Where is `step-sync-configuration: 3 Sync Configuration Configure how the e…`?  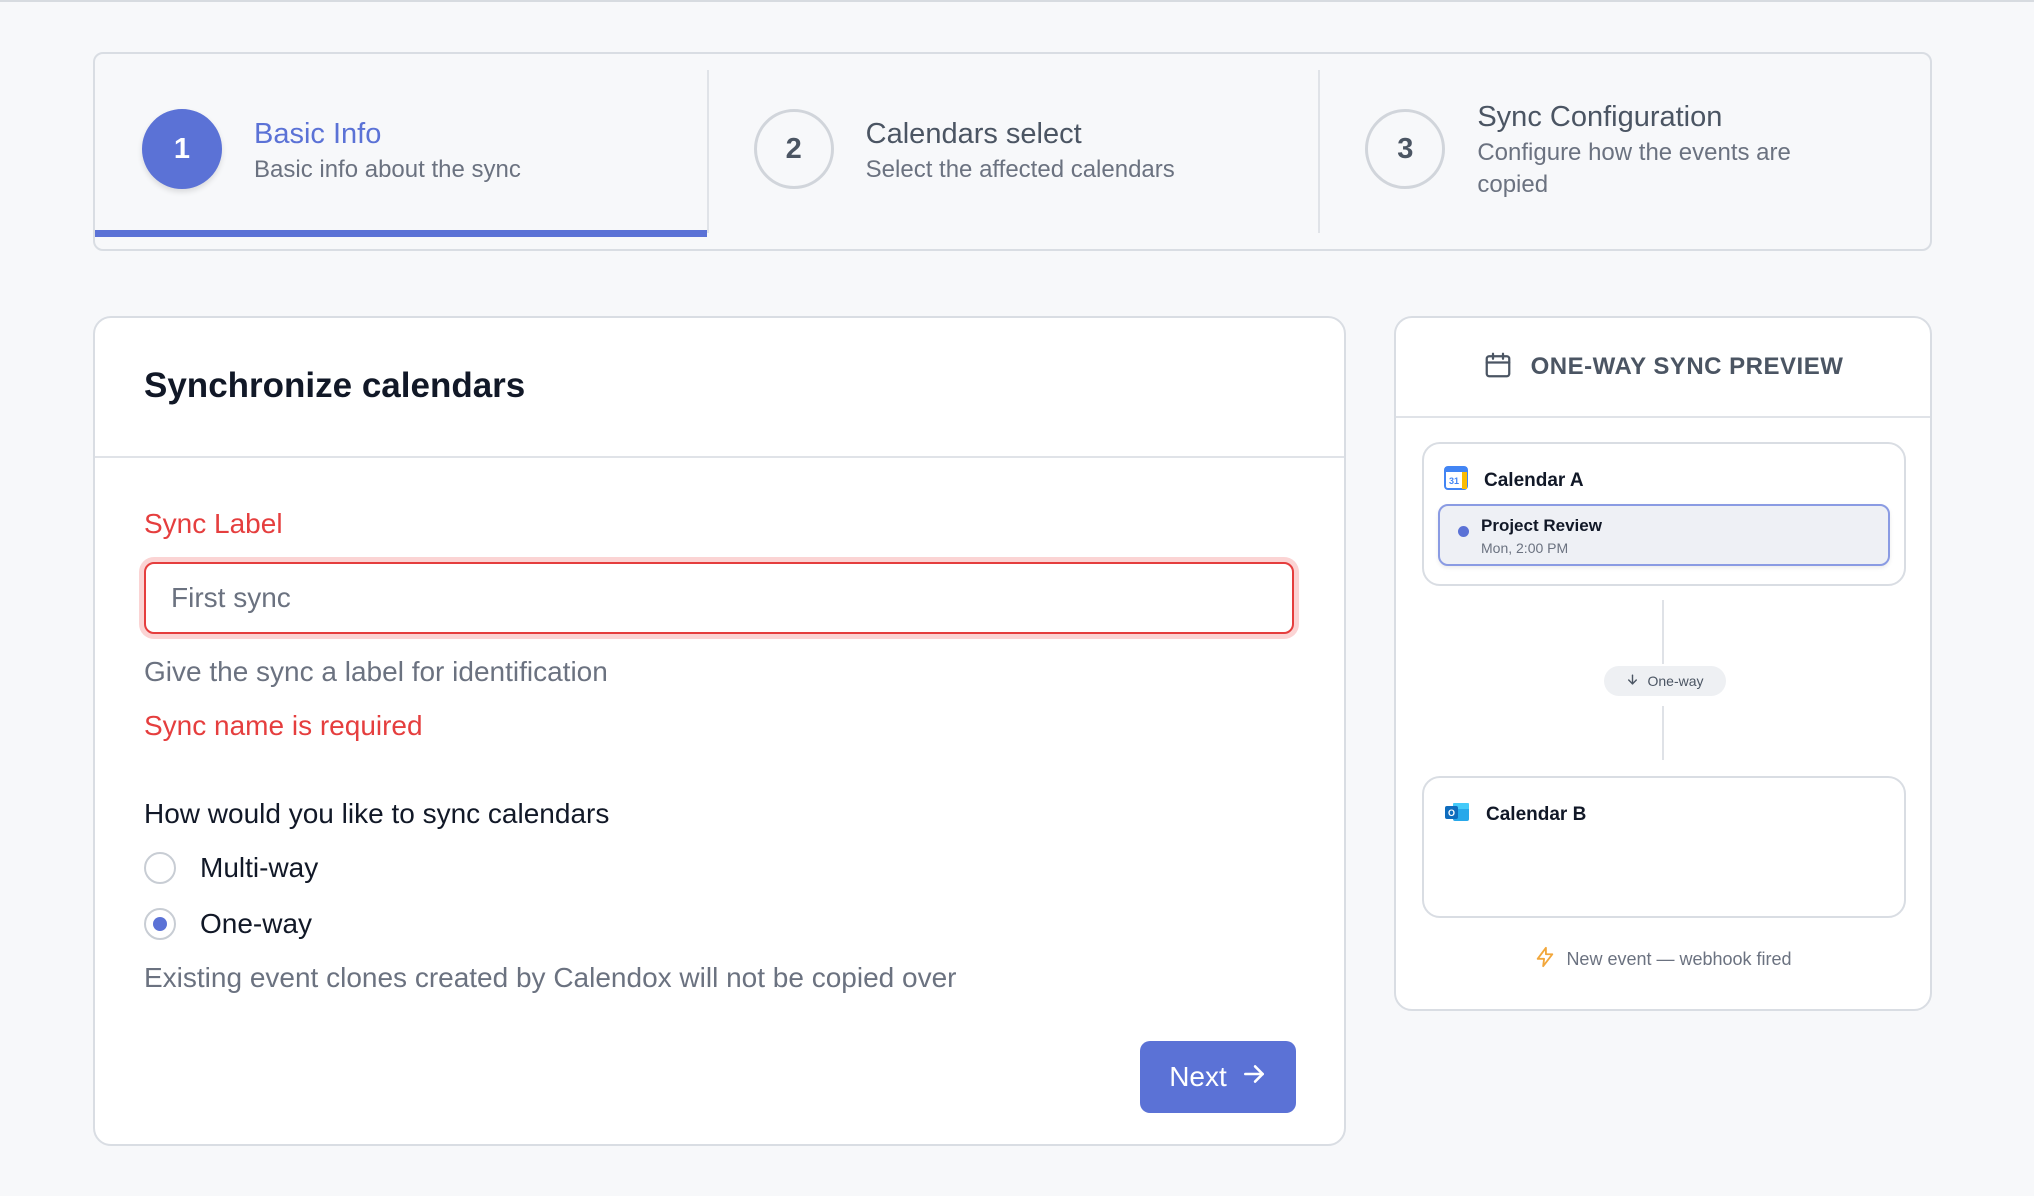 step-sync-configuration: 3 Sync Configuration Configure how the e… is located at coordinates (1624, 151).